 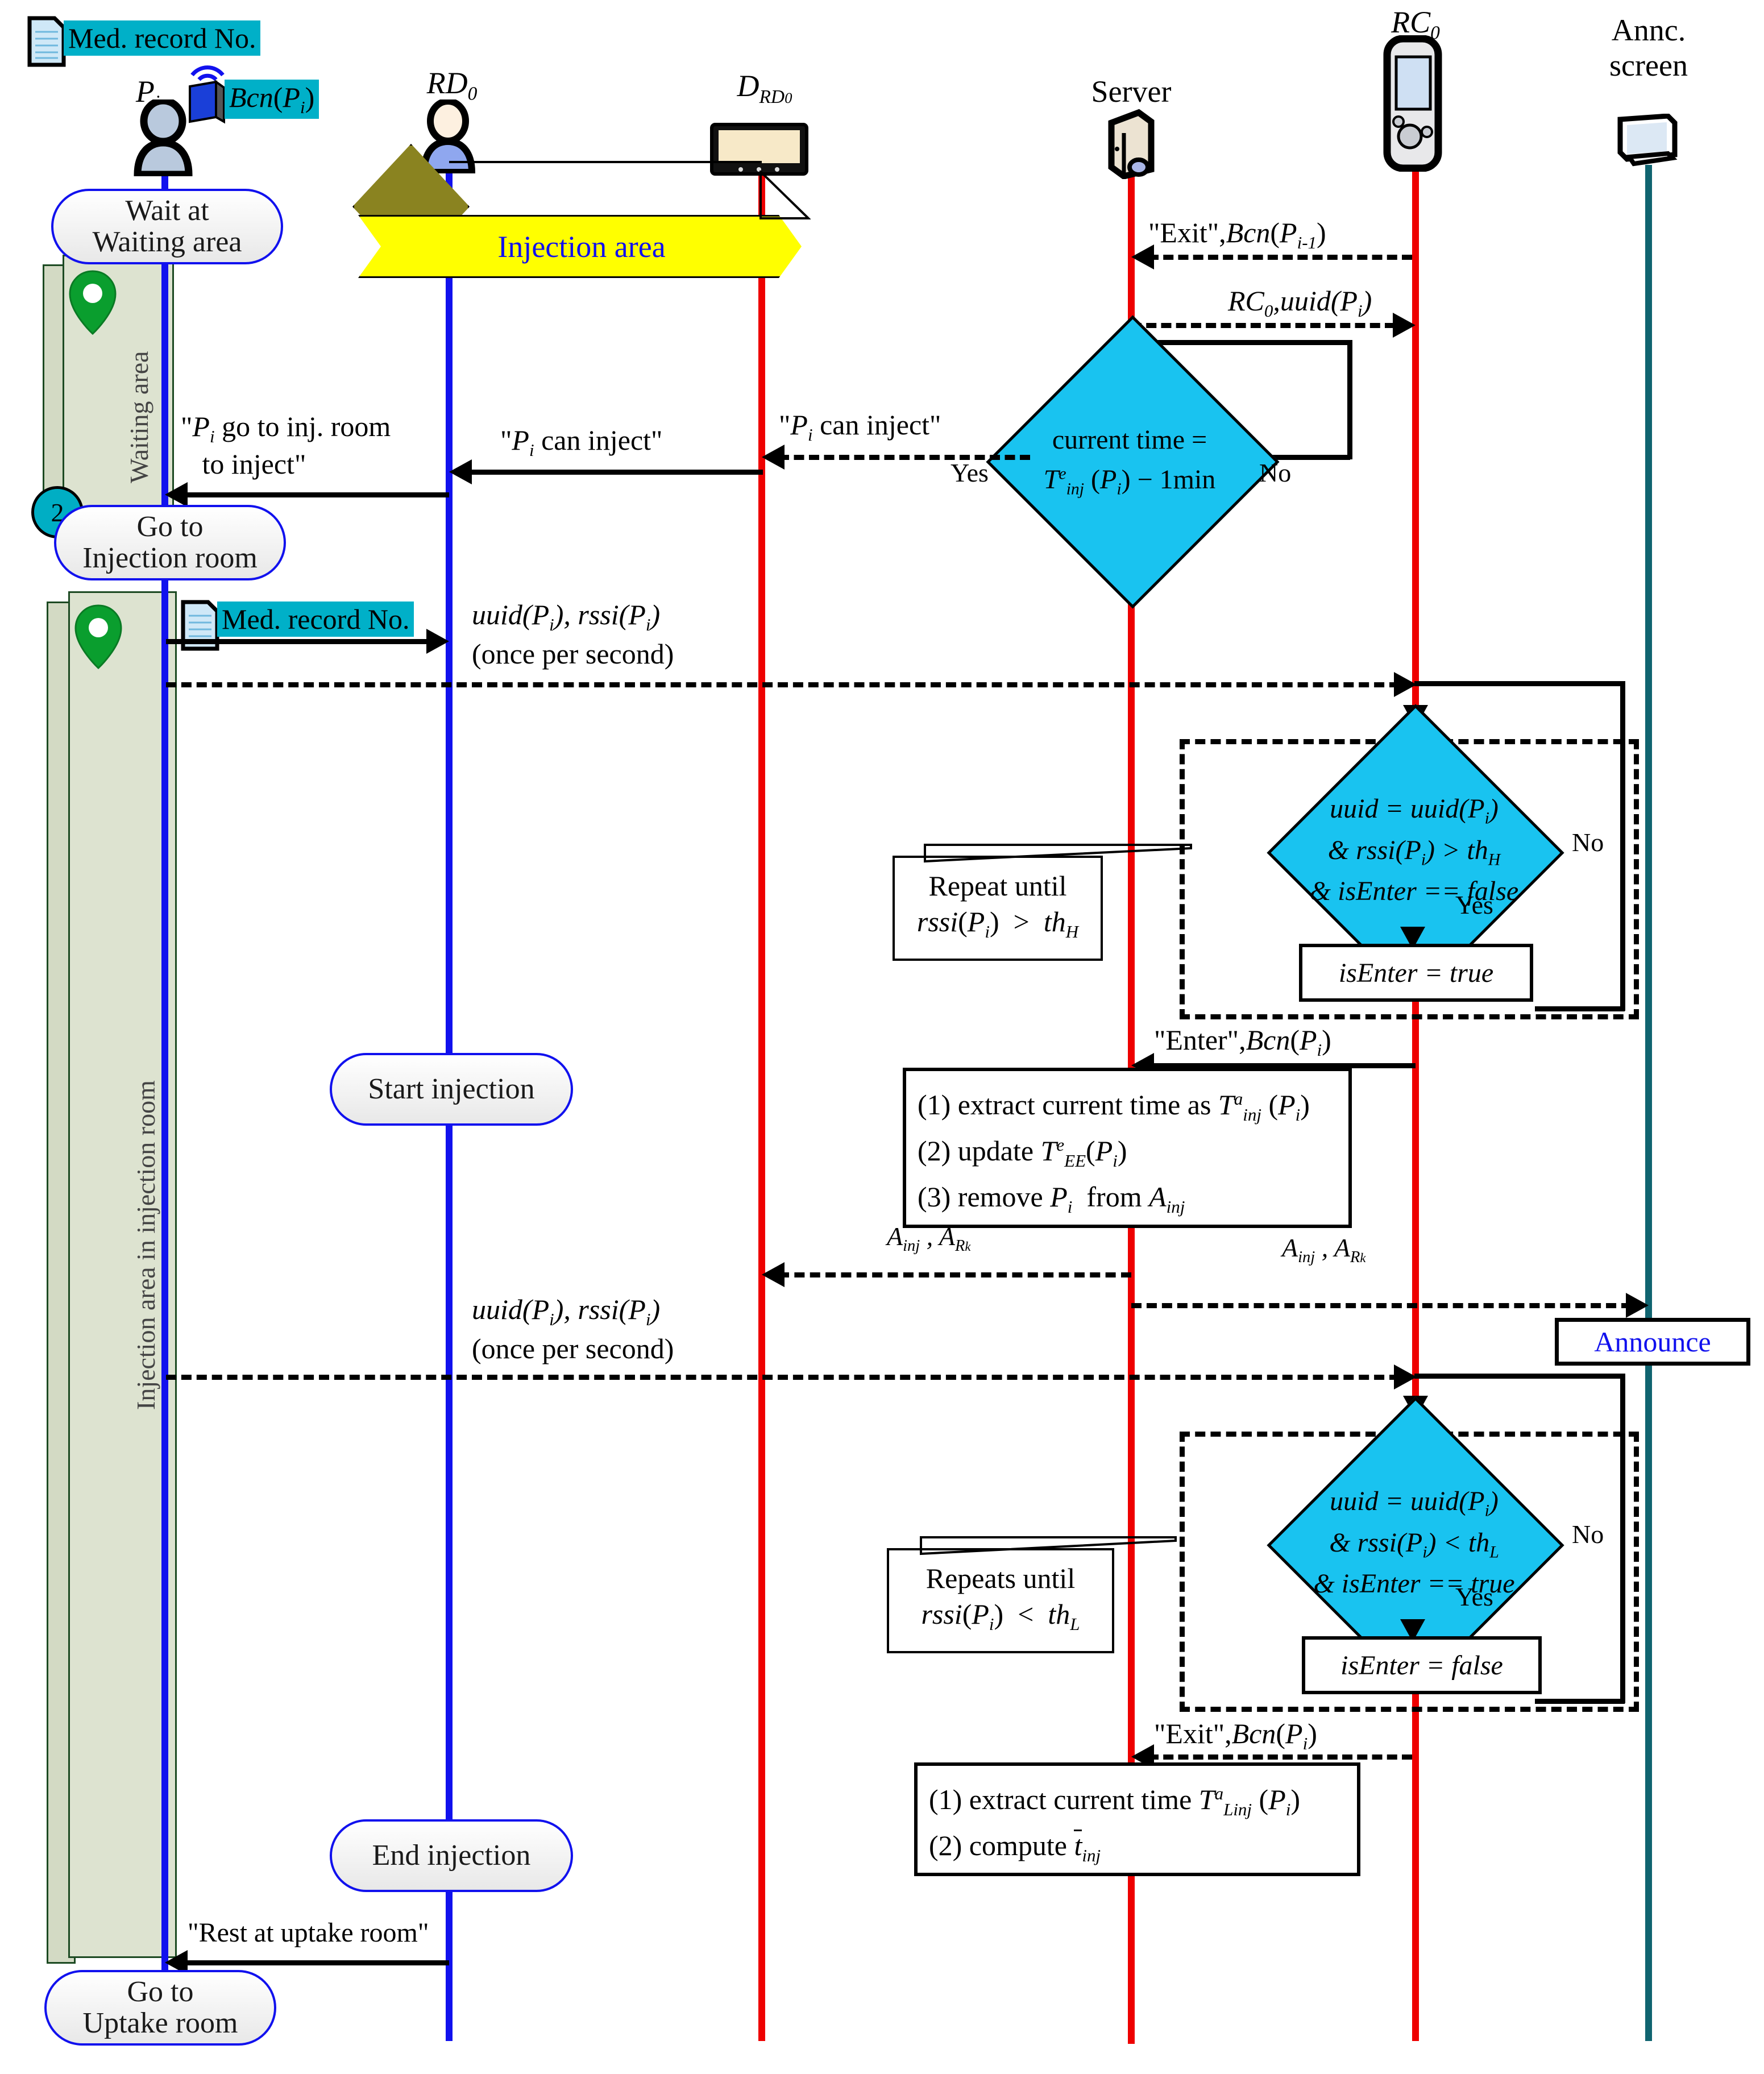 I want to click on message-arrow-exit, so click(x=1280, y=1757).